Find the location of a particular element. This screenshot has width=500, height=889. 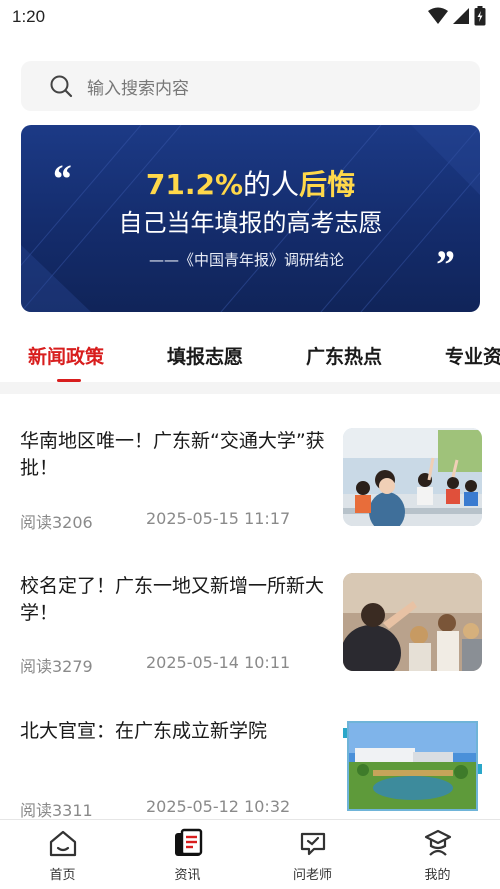

banner-headline: 71.2%的人后悔 is located at coordinates (250, 183).